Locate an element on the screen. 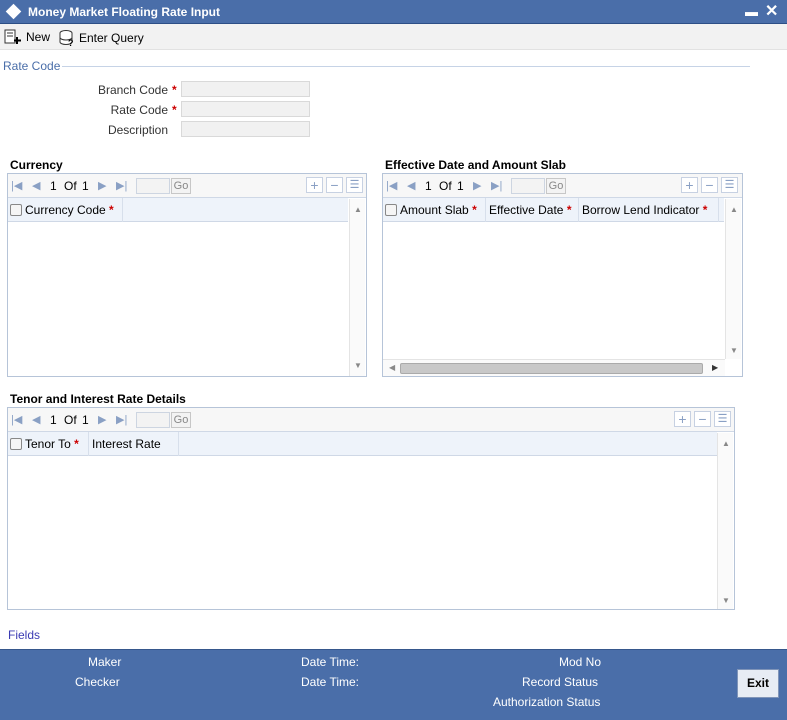 The height and width of the screenshot is (720, 787). column-amount-slab: Amount Slab * is located at coordinates (441, 210).